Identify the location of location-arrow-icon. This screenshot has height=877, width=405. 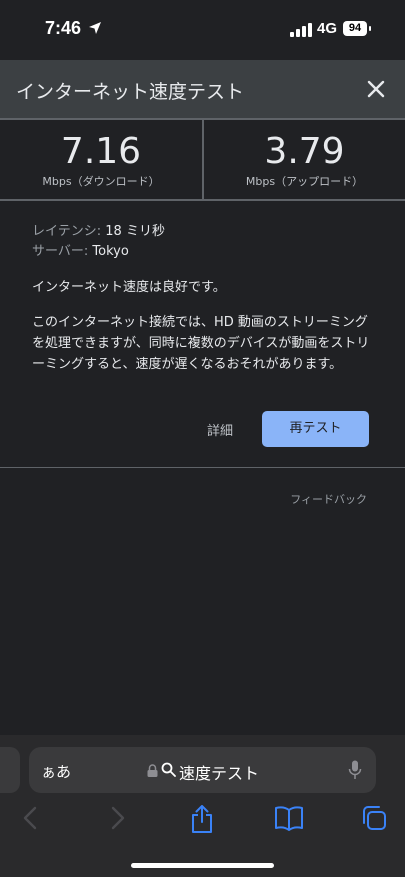
(95, 28).